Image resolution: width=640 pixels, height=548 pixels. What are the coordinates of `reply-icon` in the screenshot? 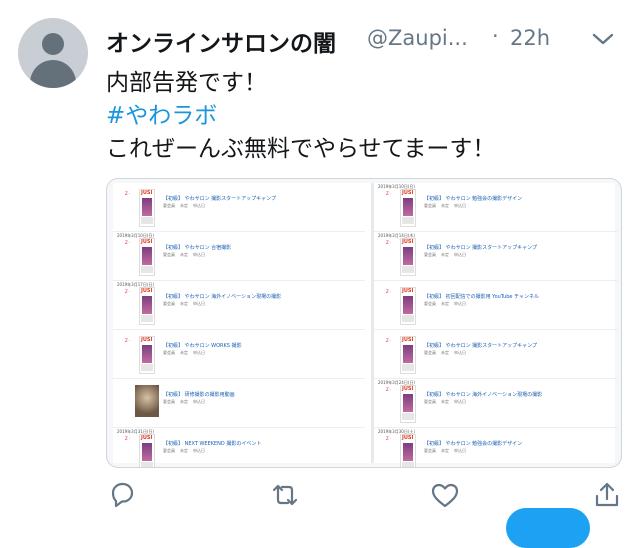 It's located at (122, 495).